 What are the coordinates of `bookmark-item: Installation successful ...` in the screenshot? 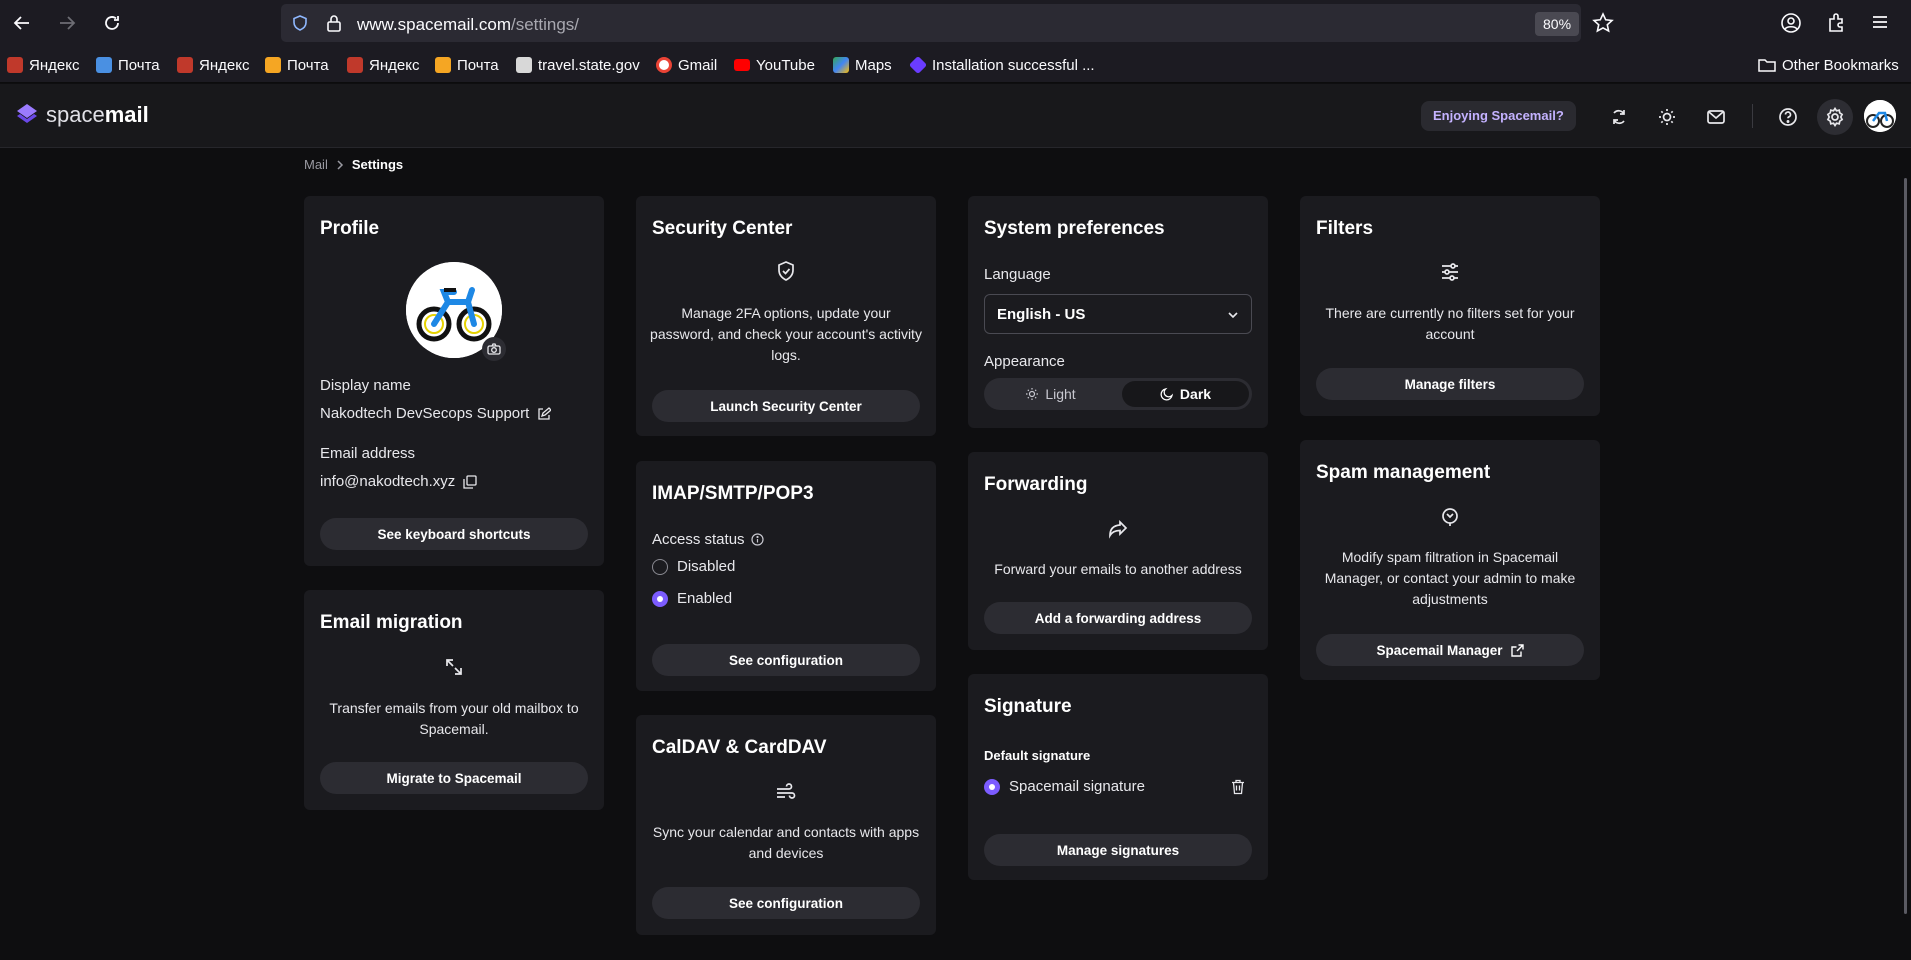 It's located at (1001, 65).